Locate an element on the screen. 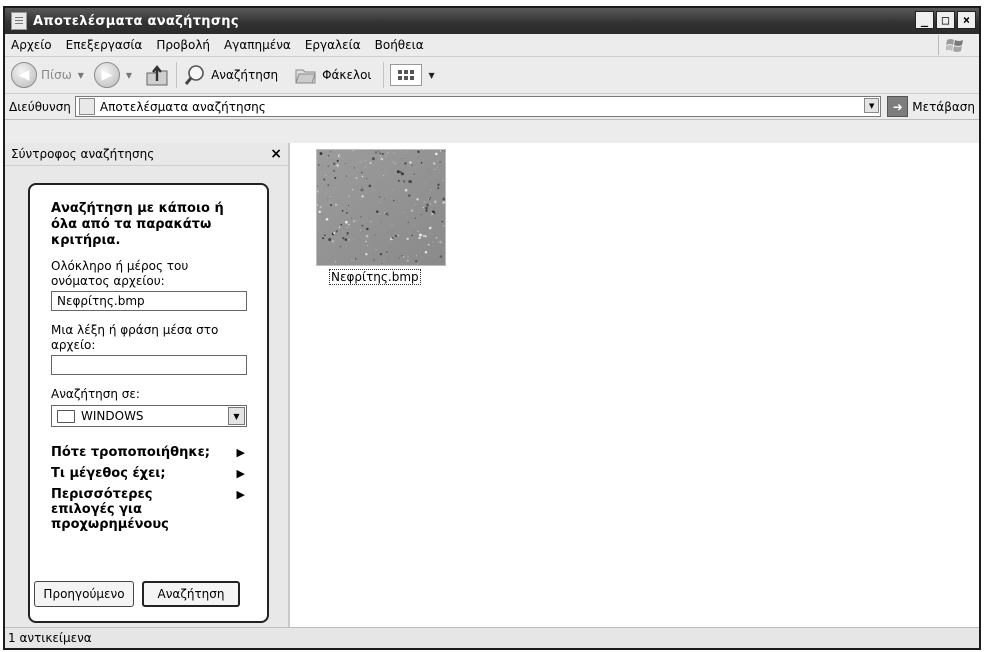 Image resolution: width=986 pixels, height=652 pixels. address-dropdown-icon: ▼ is located at coordinates (872, 105).